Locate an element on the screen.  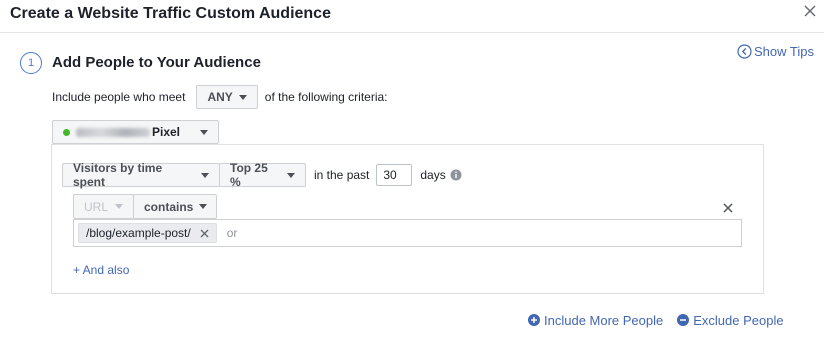
url-field-value: URL is located at coordinates (96, 206).